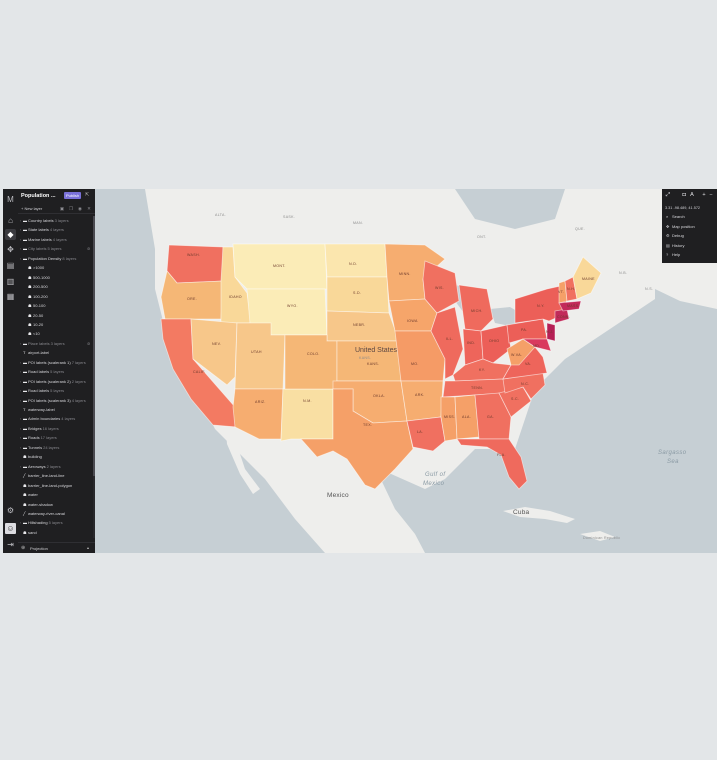 Image resolution: width=717 pixels, height=760 pixels. Describe the element at coordinates (515, 399) in the screenshot. I see `state-label: S.C.` at that location.